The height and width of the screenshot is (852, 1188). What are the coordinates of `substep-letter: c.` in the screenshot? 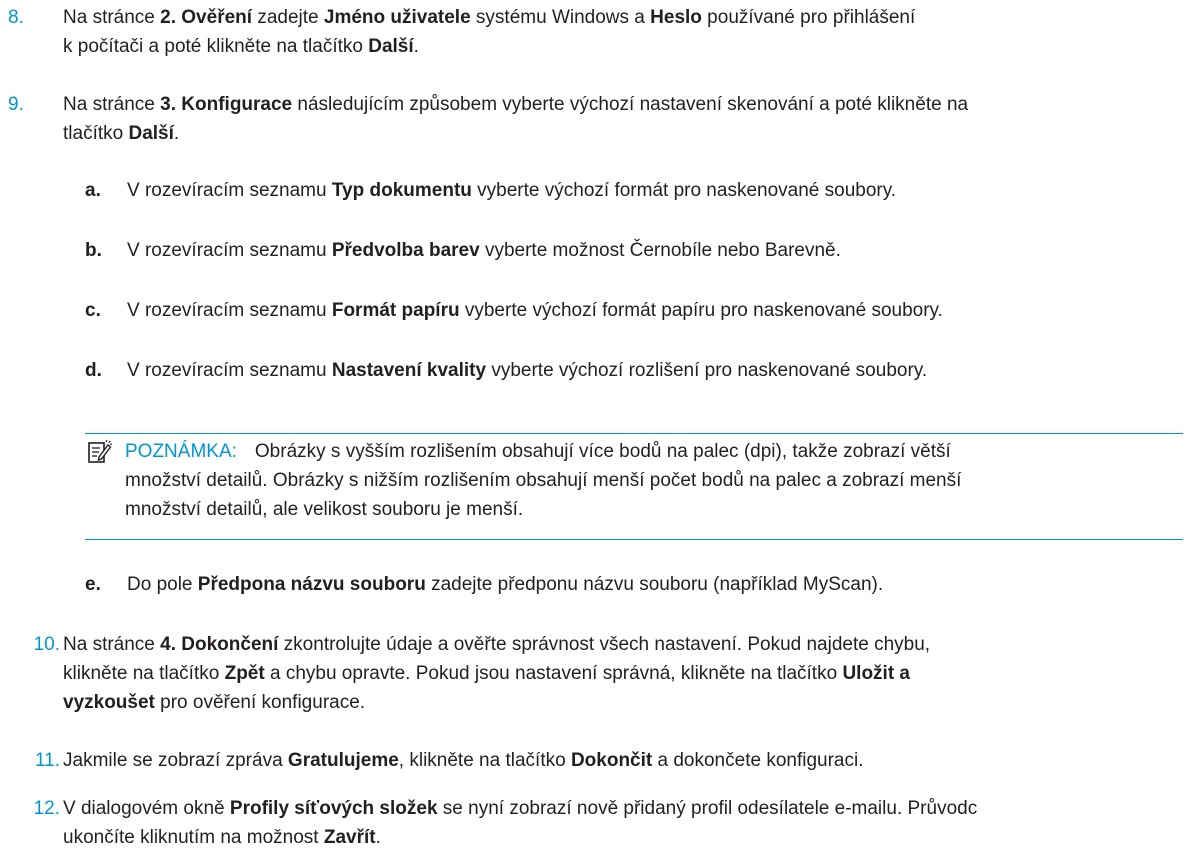 It's located at (93, 310).